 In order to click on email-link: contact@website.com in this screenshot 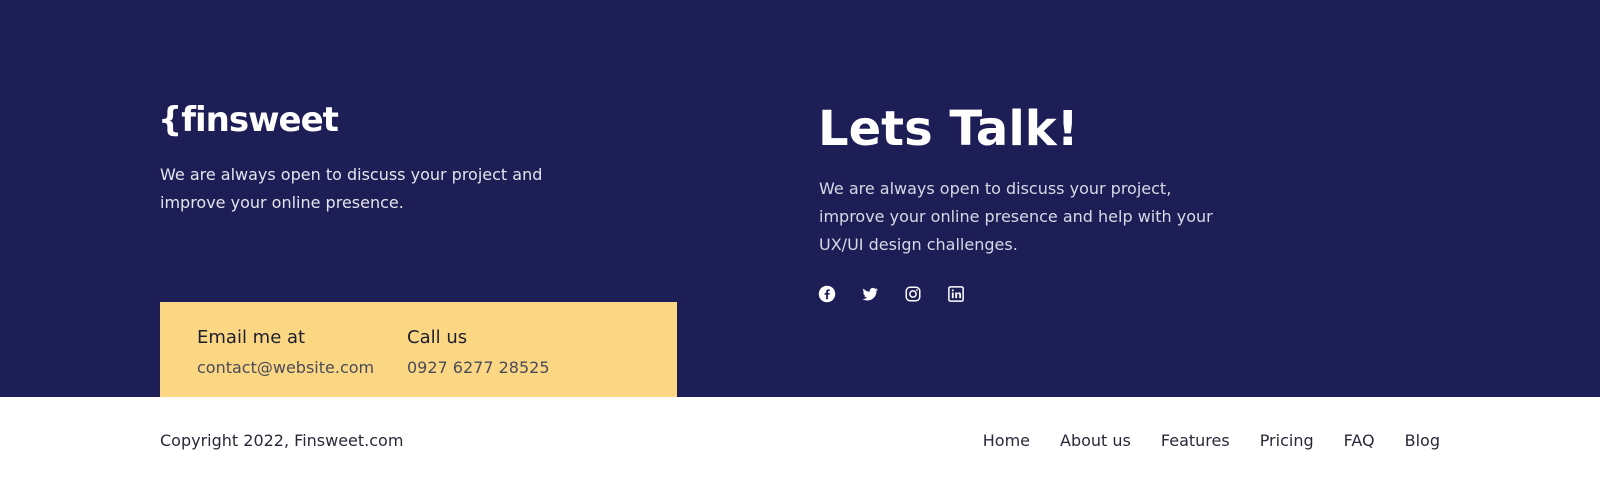, I will do `click(285, 368)`.